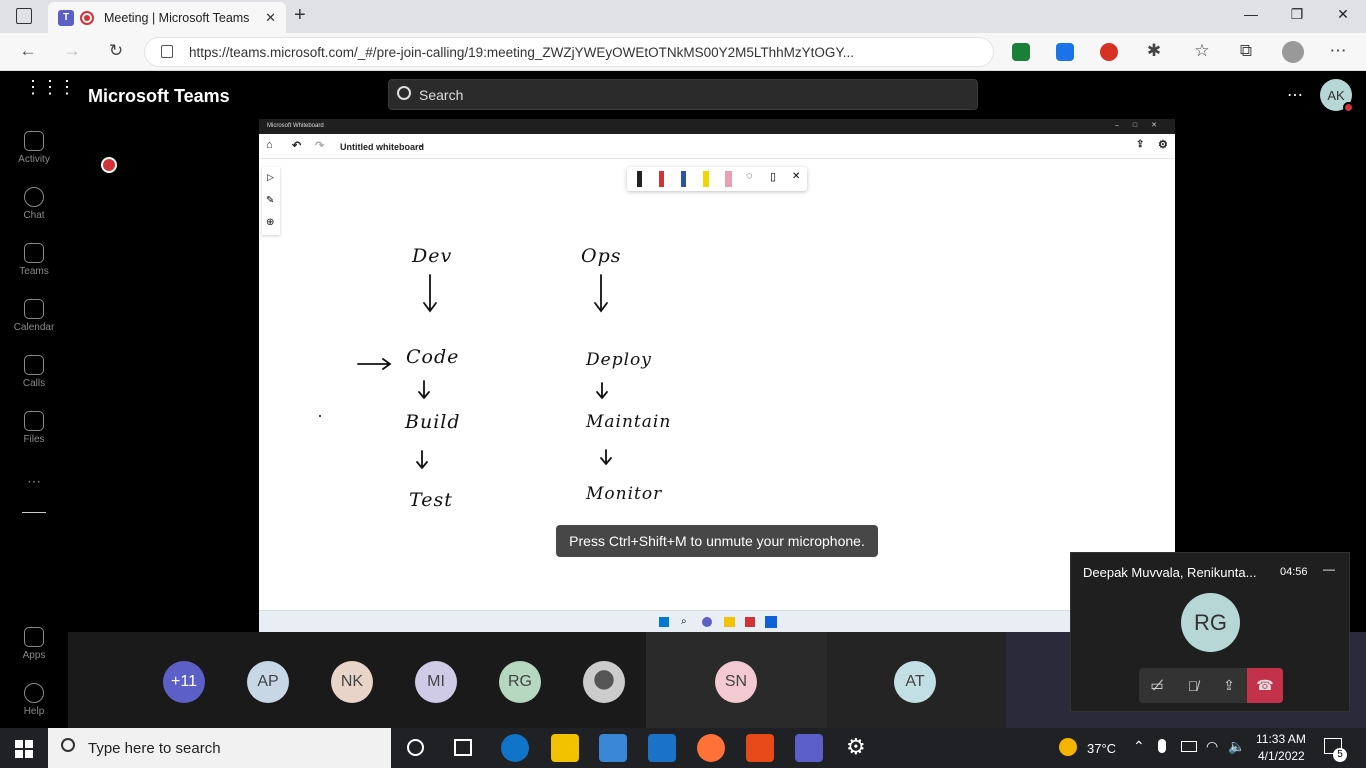 The width and height of the screenshot is (1366, 768). Describe the element at coordinates (565, 748) in the screenshot. I see `file-explorer-icon` at that location.